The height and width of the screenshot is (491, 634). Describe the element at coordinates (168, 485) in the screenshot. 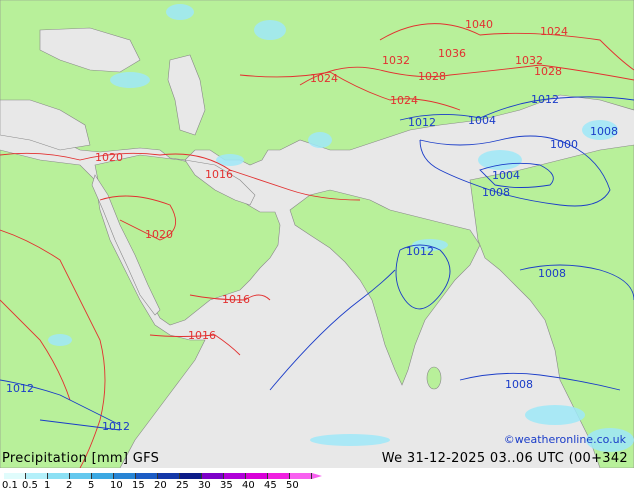

I see `legend-ticks: 0.1 0.5 1 2 5 10 15 20 25 30 35 40 45 50` at that location.